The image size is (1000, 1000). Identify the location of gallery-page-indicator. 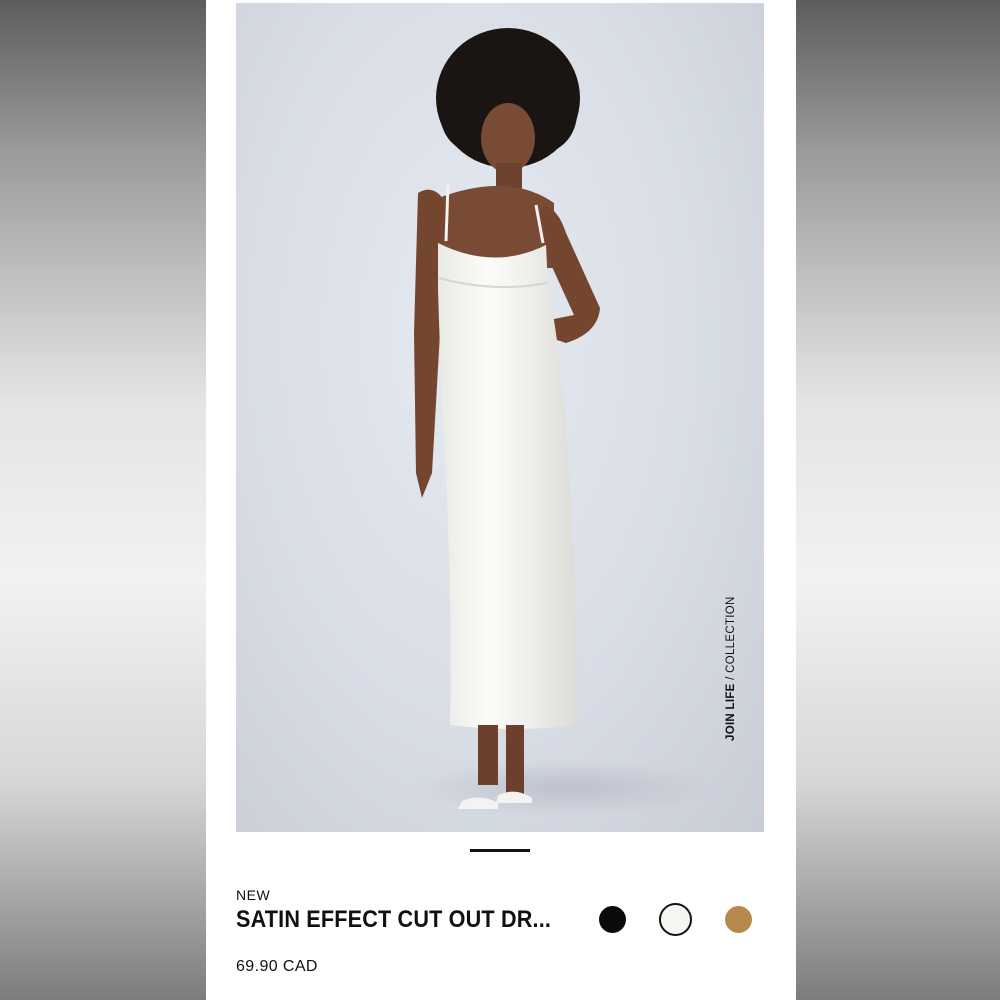
(500, 850).